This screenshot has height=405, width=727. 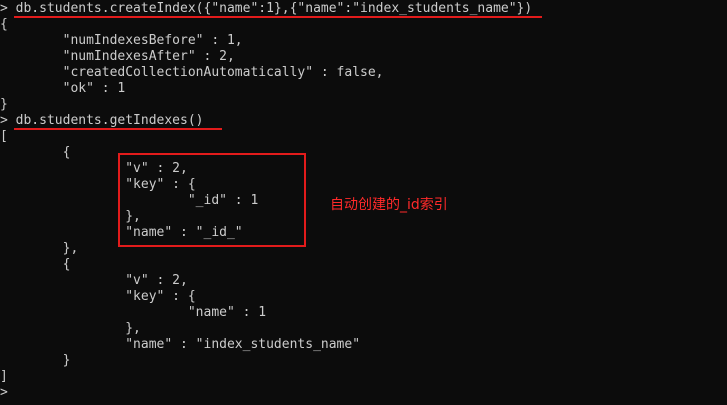 What do you see at coordinates (278, 17) in the screenshot?
I see `create-index-underline` at bounding box center [278, 17].